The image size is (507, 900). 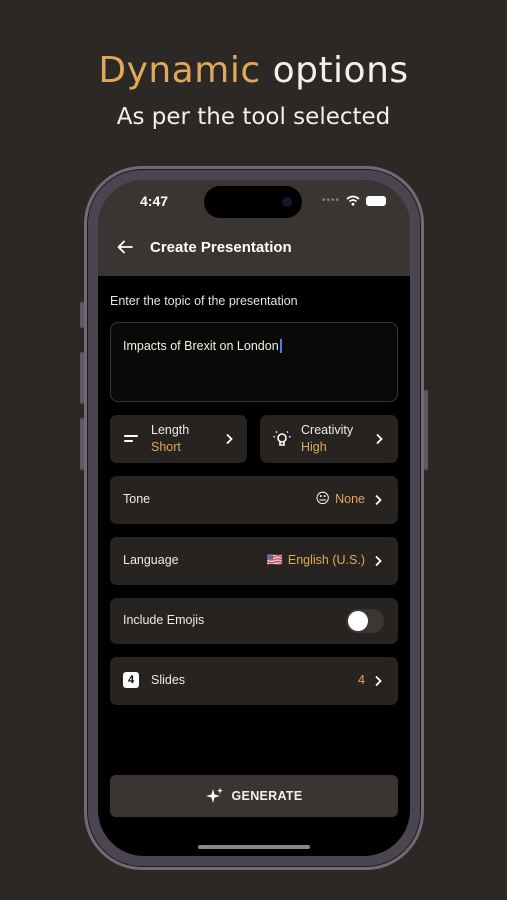 I want to click on topic-label: Enter the topic of the presentation, so click(x=204, y=301).